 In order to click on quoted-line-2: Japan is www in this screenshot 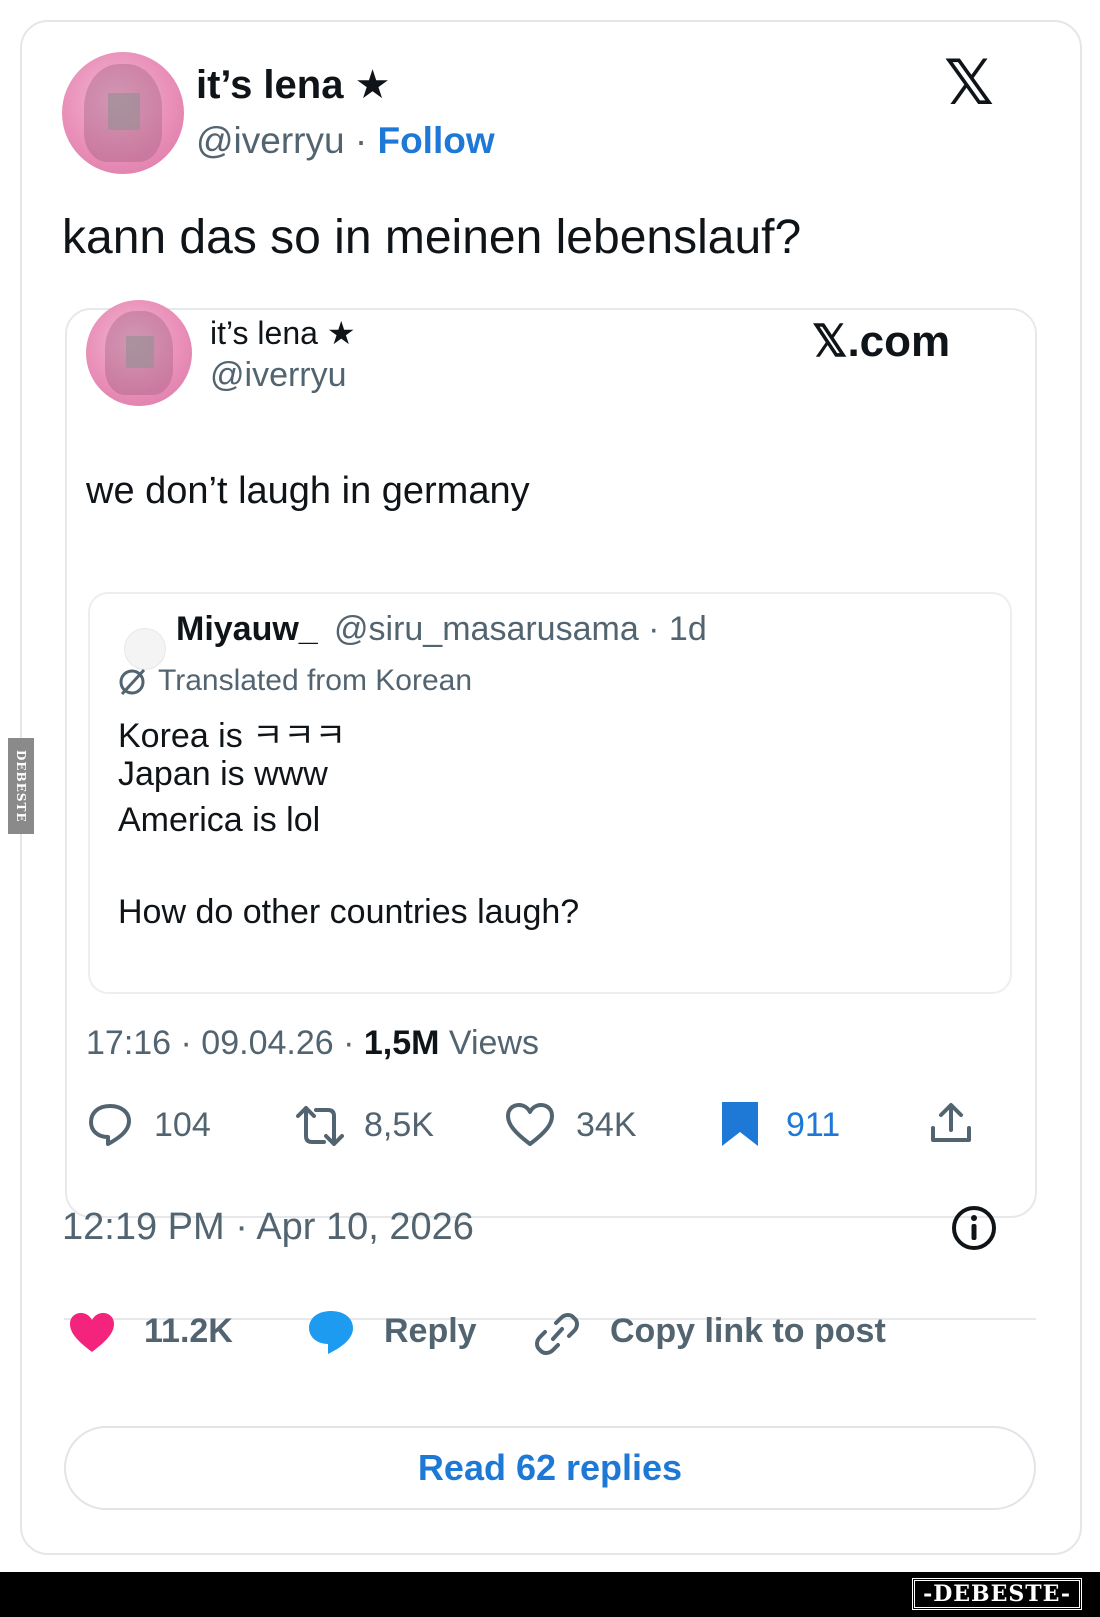, I will do `click(223, 774)`.